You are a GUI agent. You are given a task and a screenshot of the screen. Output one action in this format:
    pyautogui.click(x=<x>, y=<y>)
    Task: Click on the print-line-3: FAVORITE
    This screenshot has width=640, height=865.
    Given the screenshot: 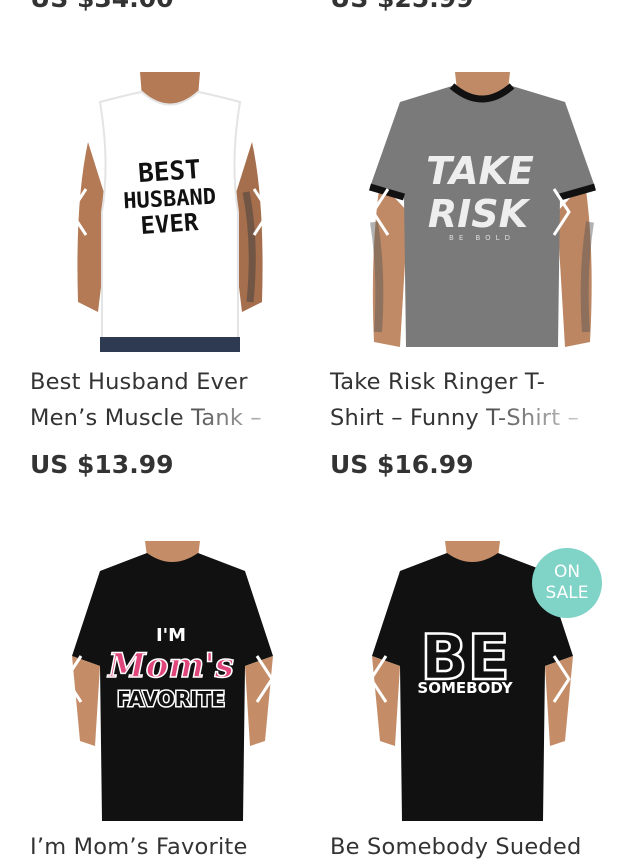 What is the action you would take?
    pyautogui.click(x=171, y=699)
    